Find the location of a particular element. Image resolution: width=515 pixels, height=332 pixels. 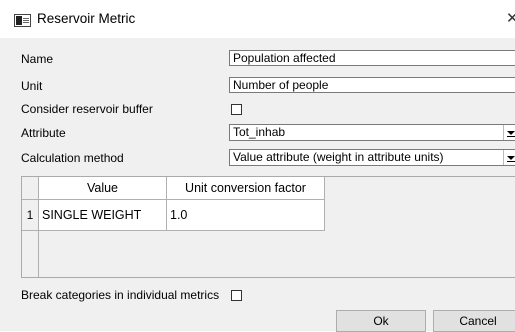

cancel-button: Cancel is located at coordinates (474, 321).